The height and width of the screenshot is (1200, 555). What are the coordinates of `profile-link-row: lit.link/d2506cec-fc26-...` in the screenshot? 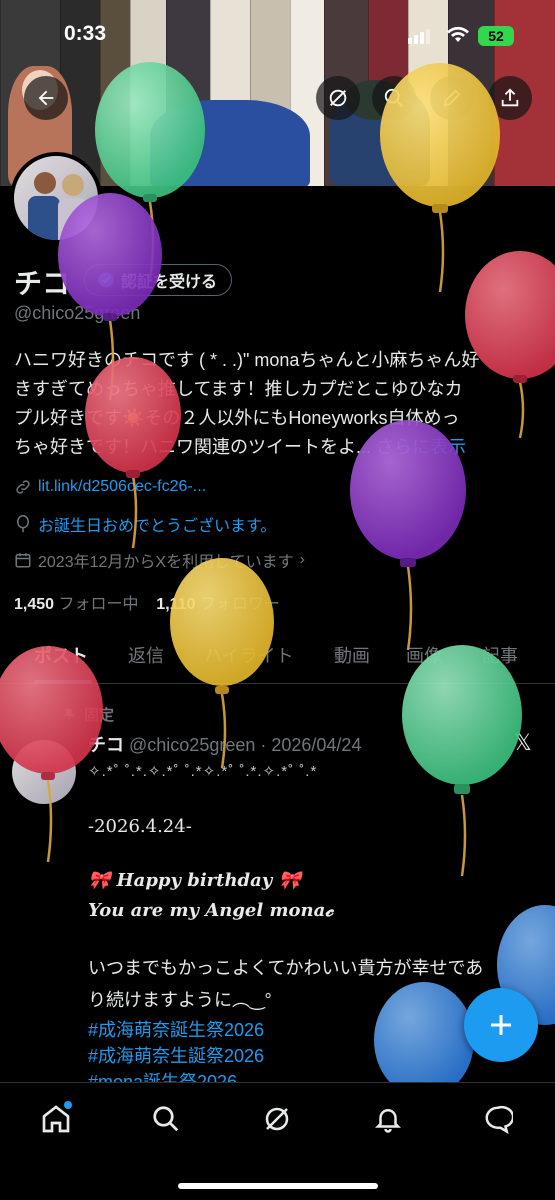 It's located at (110, 487).